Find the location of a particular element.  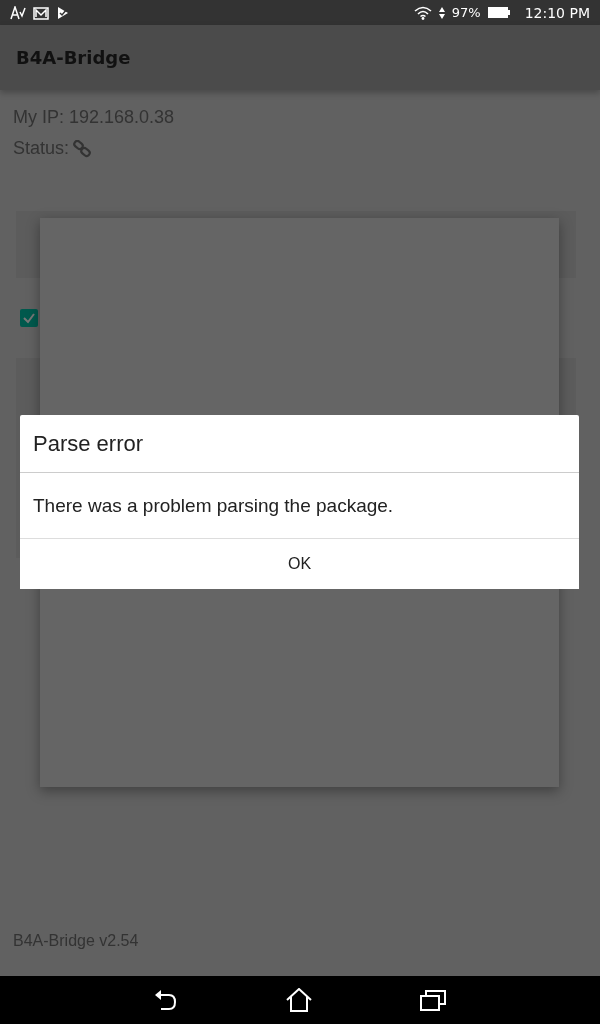

app-title: B4A-Bridge is located at coordinates (73, 57).